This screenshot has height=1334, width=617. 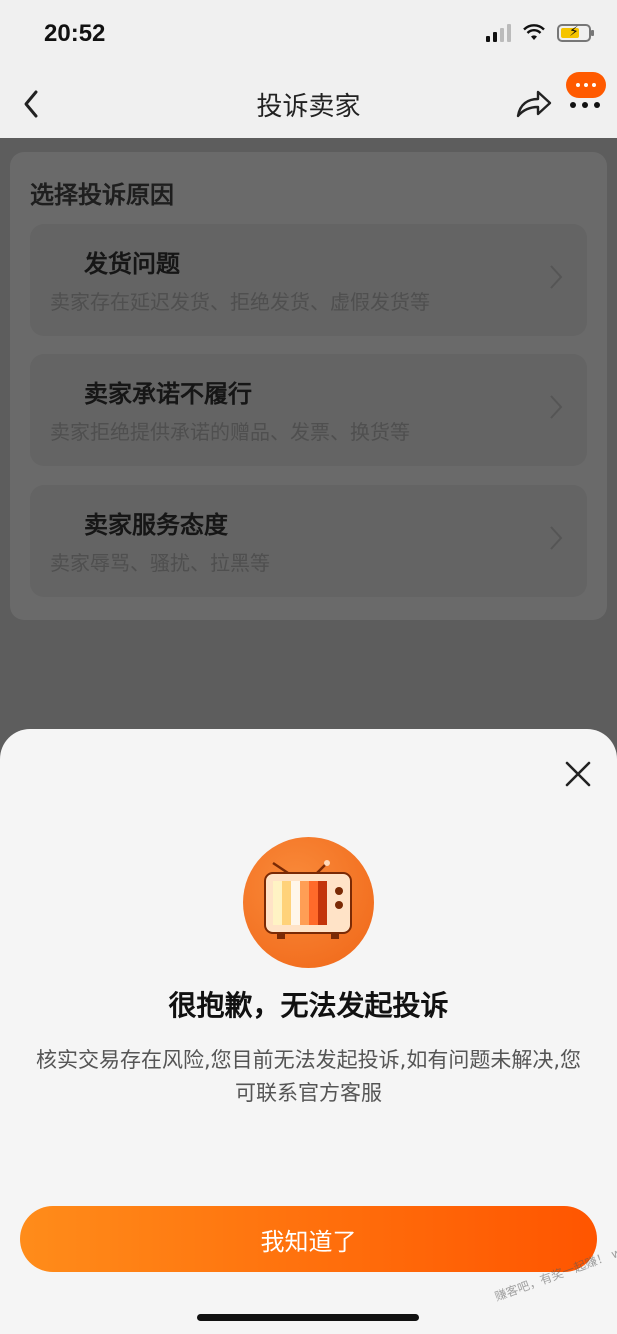 What do you see at coordinates (308, 1239) in the screenshot?
I see `acknowledge-button: 我知道了` at bounding box center [308, 1239].